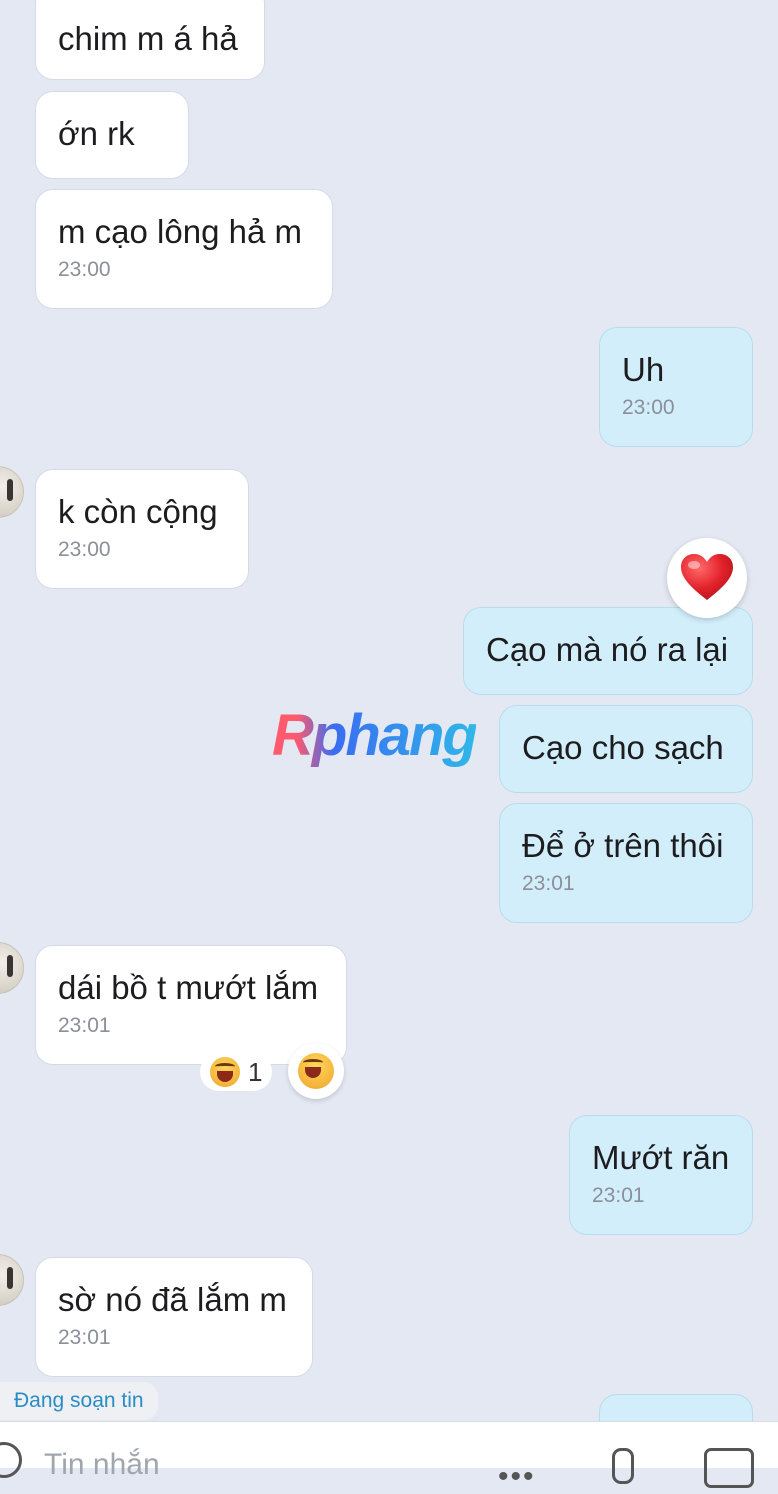 This screenshot has height=1494, width=778. I want to click on message-text: k còn cộng, so click(138, 511).